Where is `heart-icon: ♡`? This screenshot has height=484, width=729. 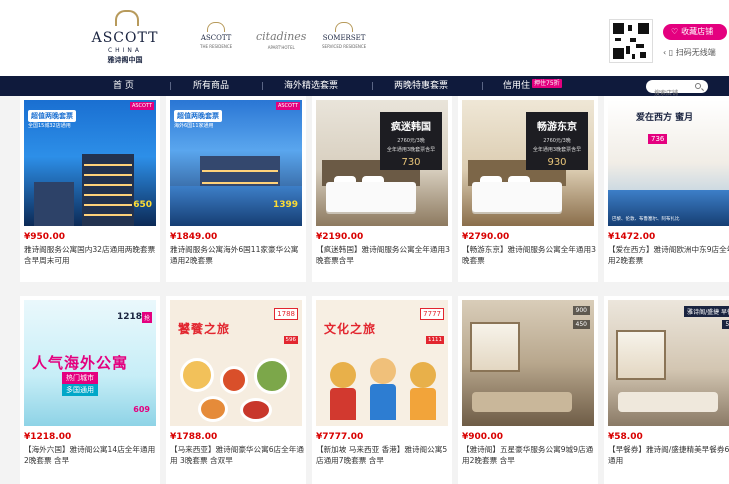
heart-icon: ♡ is located at coordinates (675, 31).